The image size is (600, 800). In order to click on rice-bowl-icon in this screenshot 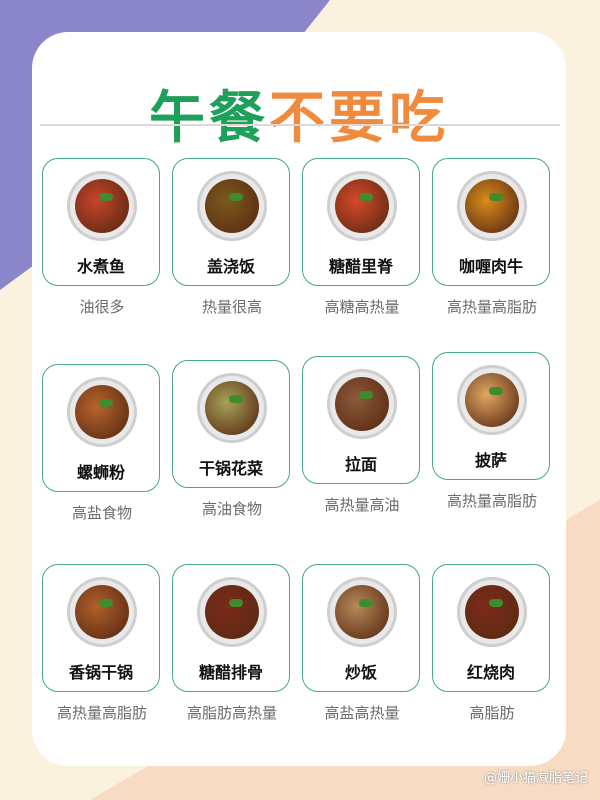, I will do `click(232, 206)`.